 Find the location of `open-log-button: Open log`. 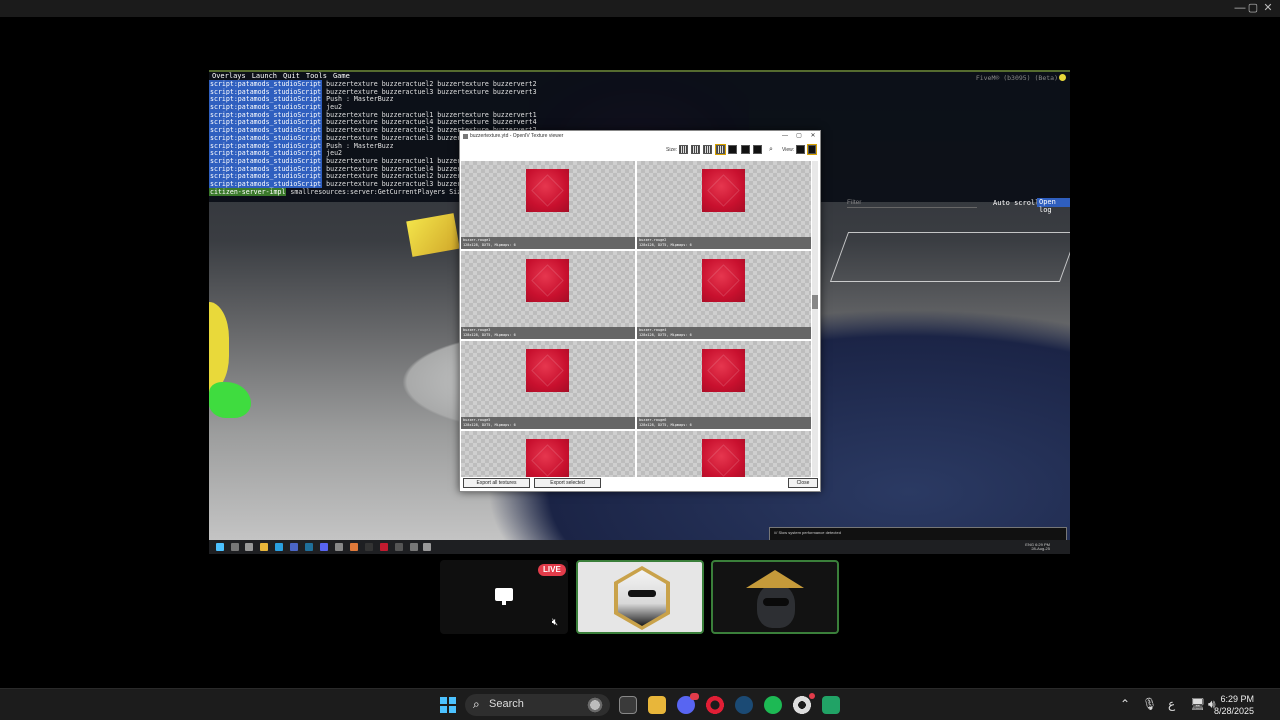

open-log-button: Open log is located at coordinates (1053, 206).